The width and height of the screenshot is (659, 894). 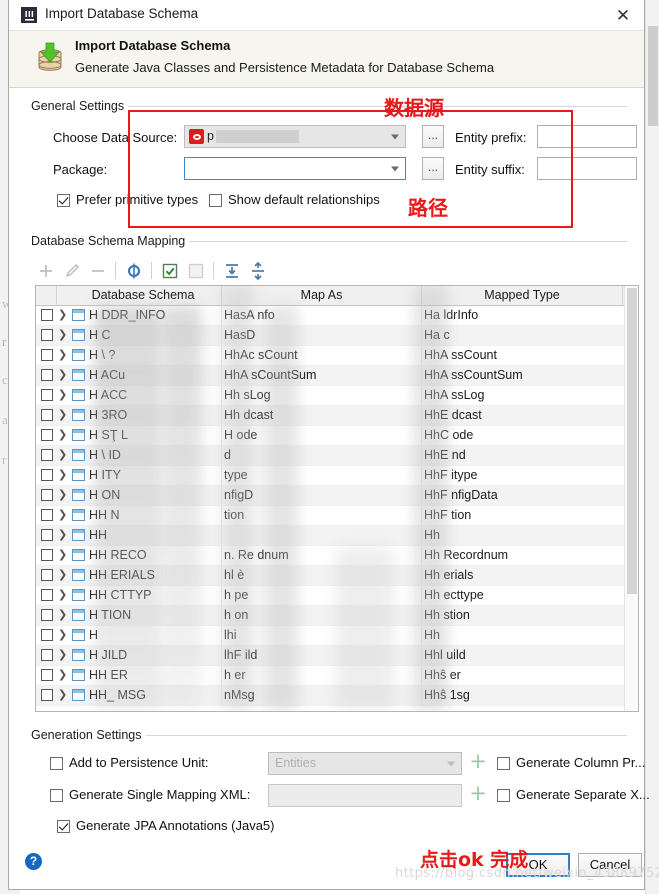 I want to click on generate-jpa-annotations-label: Generate JPA Annotations (Java5), so click(x=175, y=825).